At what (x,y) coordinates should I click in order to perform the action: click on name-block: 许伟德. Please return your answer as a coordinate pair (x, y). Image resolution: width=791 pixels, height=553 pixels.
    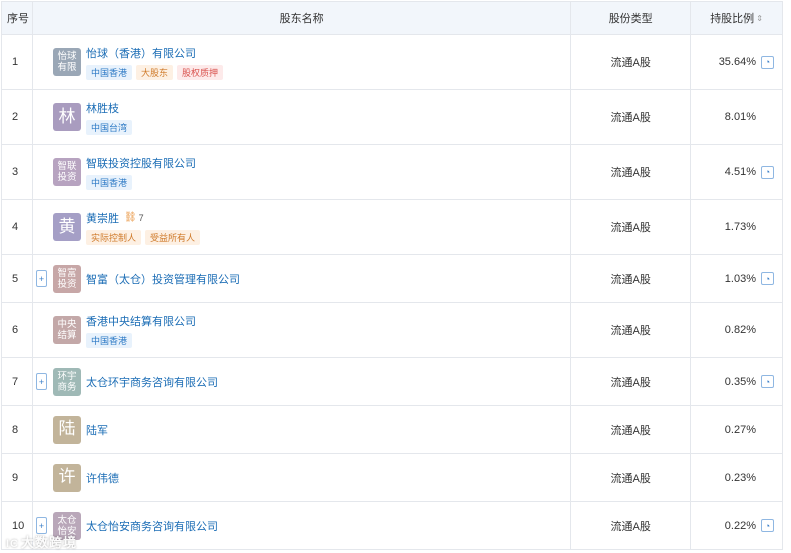
    Looking at the image, I should click on (102, 478).